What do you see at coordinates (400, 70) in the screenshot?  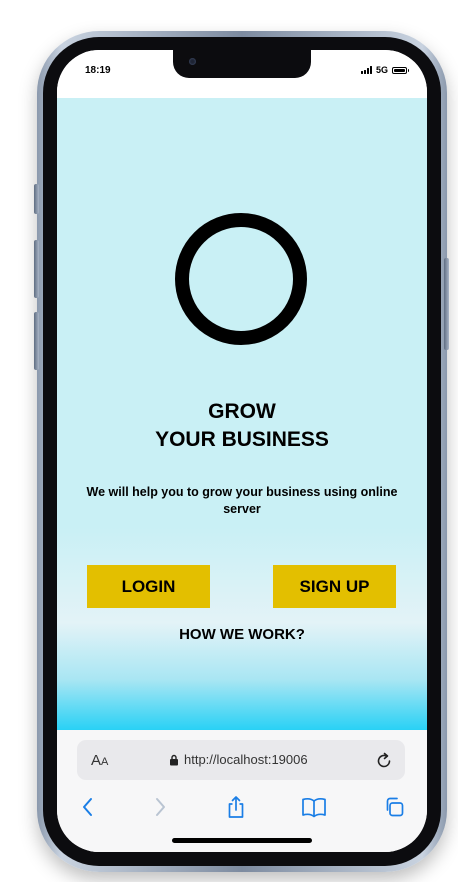 I see `battery-icon` at bounding box center [400, 70].